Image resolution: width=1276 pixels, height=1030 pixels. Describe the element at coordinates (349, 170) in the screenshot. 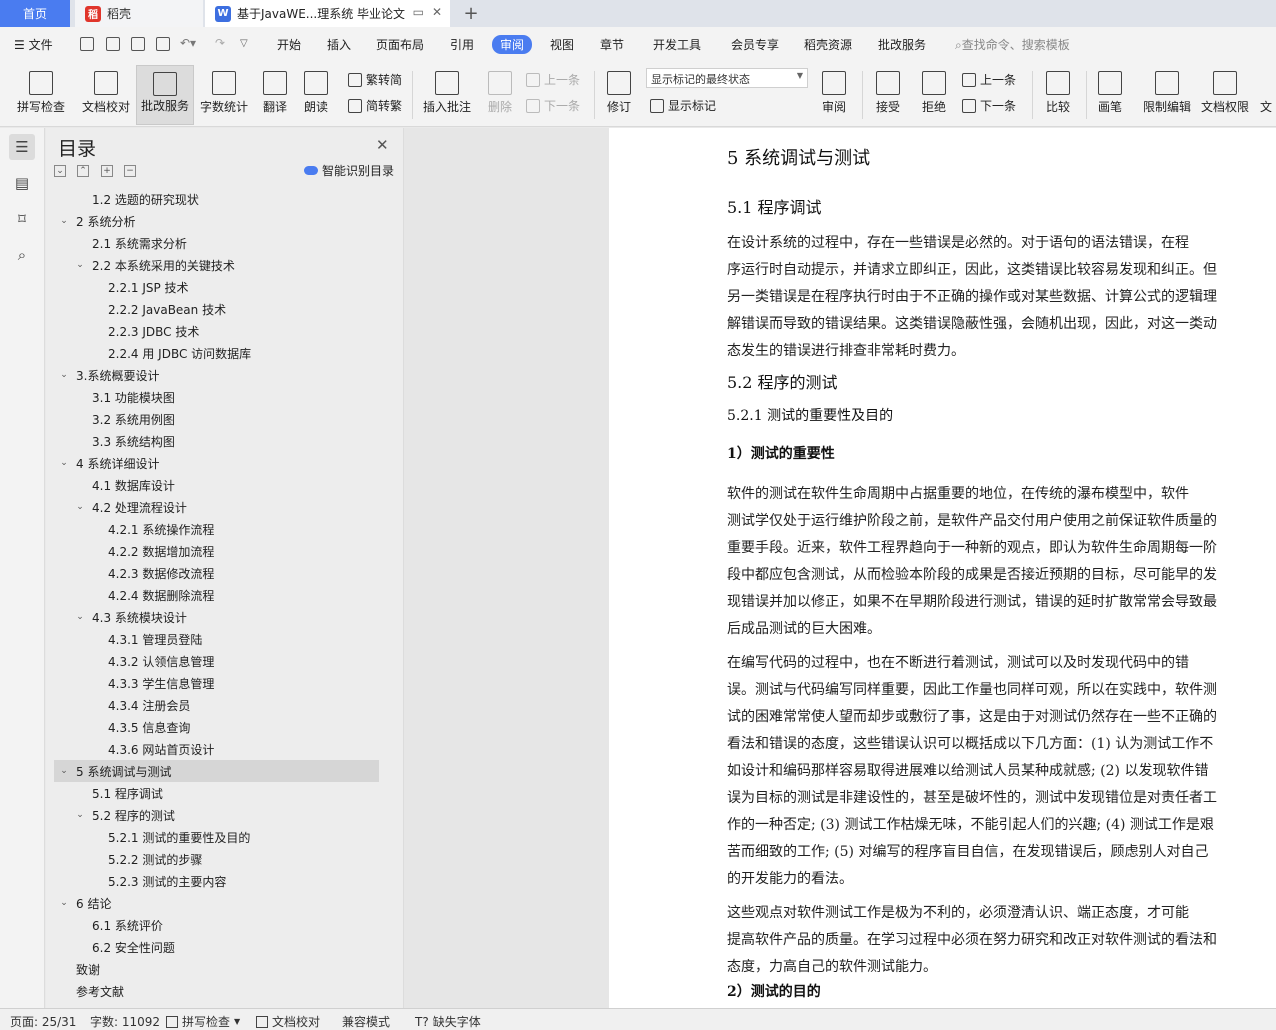

I see `smart-toc-button: 智能识别目录` at that location.